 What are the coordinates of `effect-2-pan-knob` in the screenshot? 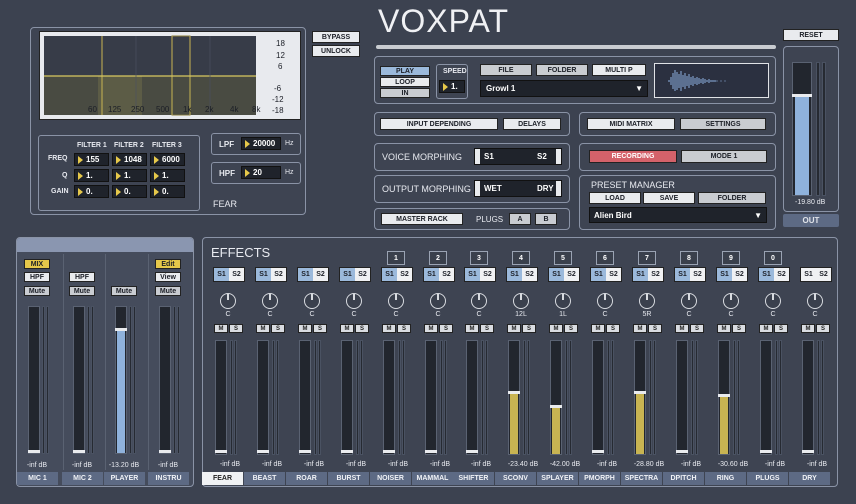 It's located at (312, 301).